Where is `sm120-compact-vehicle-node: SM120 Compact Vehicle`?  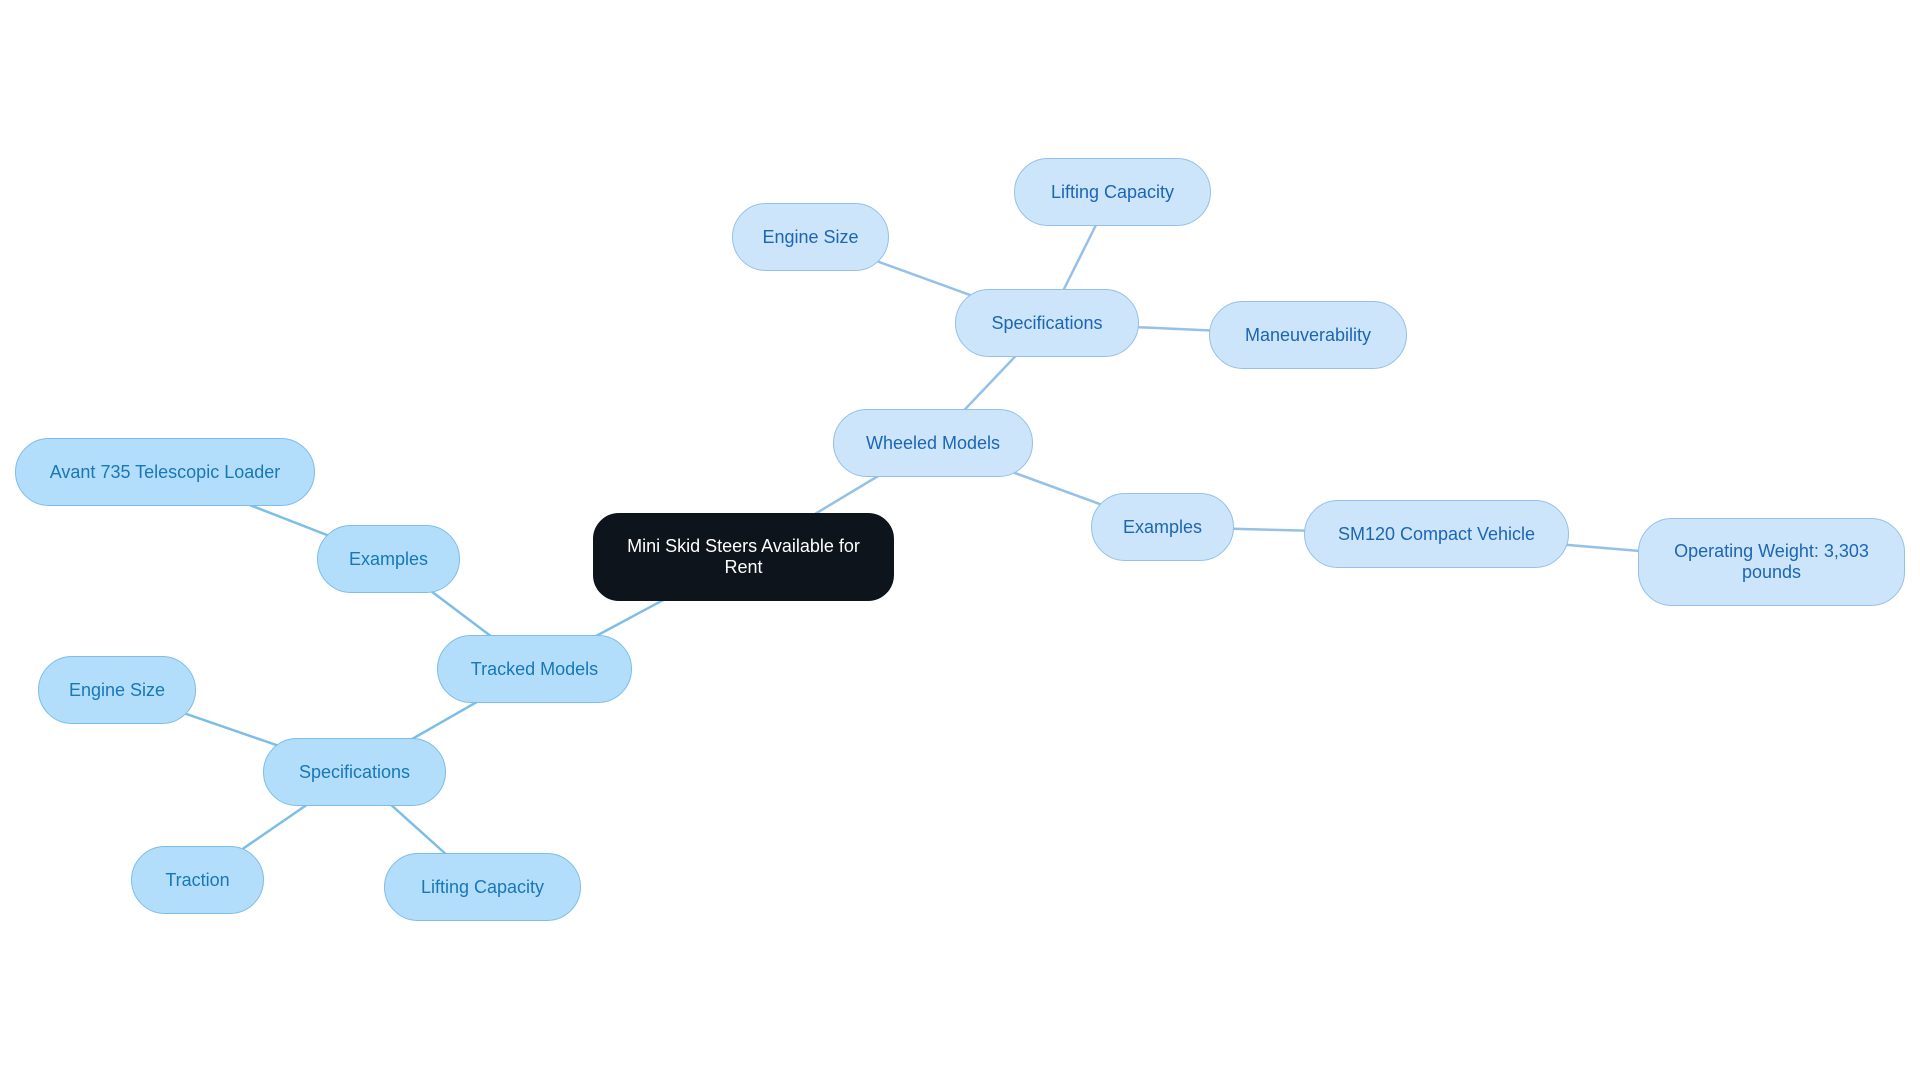
sm120-compact-vehicle-node: SM120 Compact Vehicle is located at coordinates (1436, 534).